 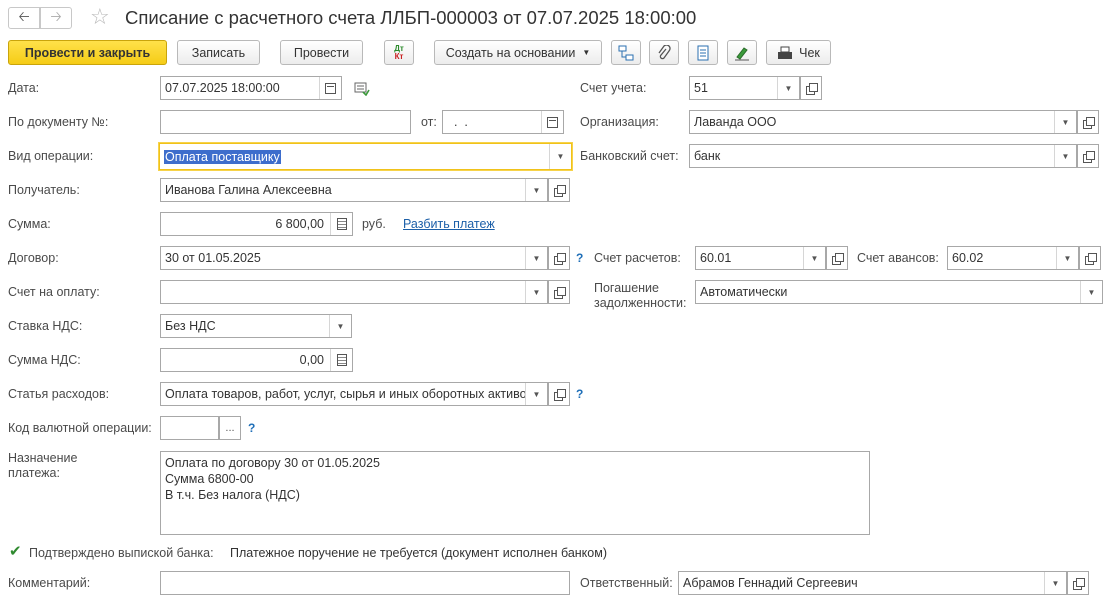 I want to click on date-field: 07.07.2025 18:00:00, so click(x=251, y=88).